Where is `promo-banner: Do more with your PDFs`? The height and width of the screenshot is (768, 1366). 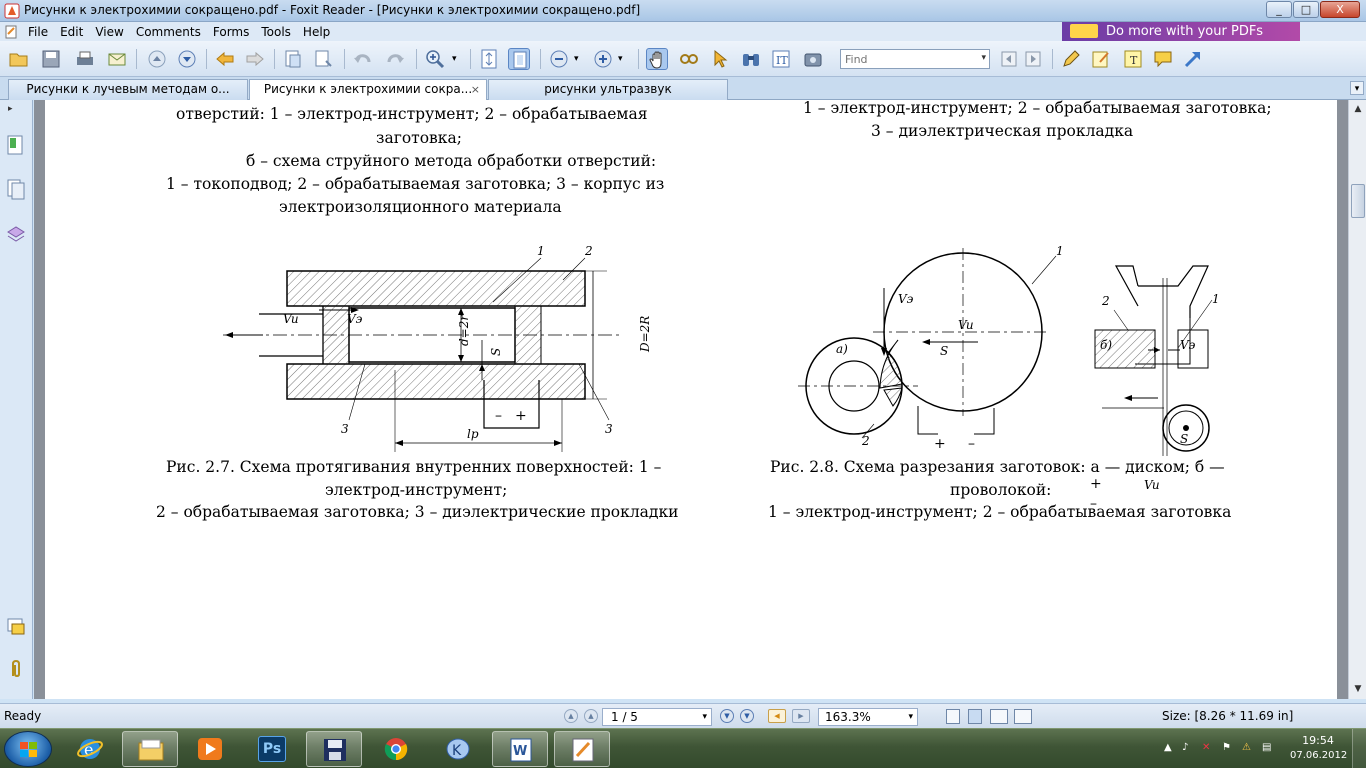 promo-banner: Do more with your PDFs is located at coordinates (1181, 31).